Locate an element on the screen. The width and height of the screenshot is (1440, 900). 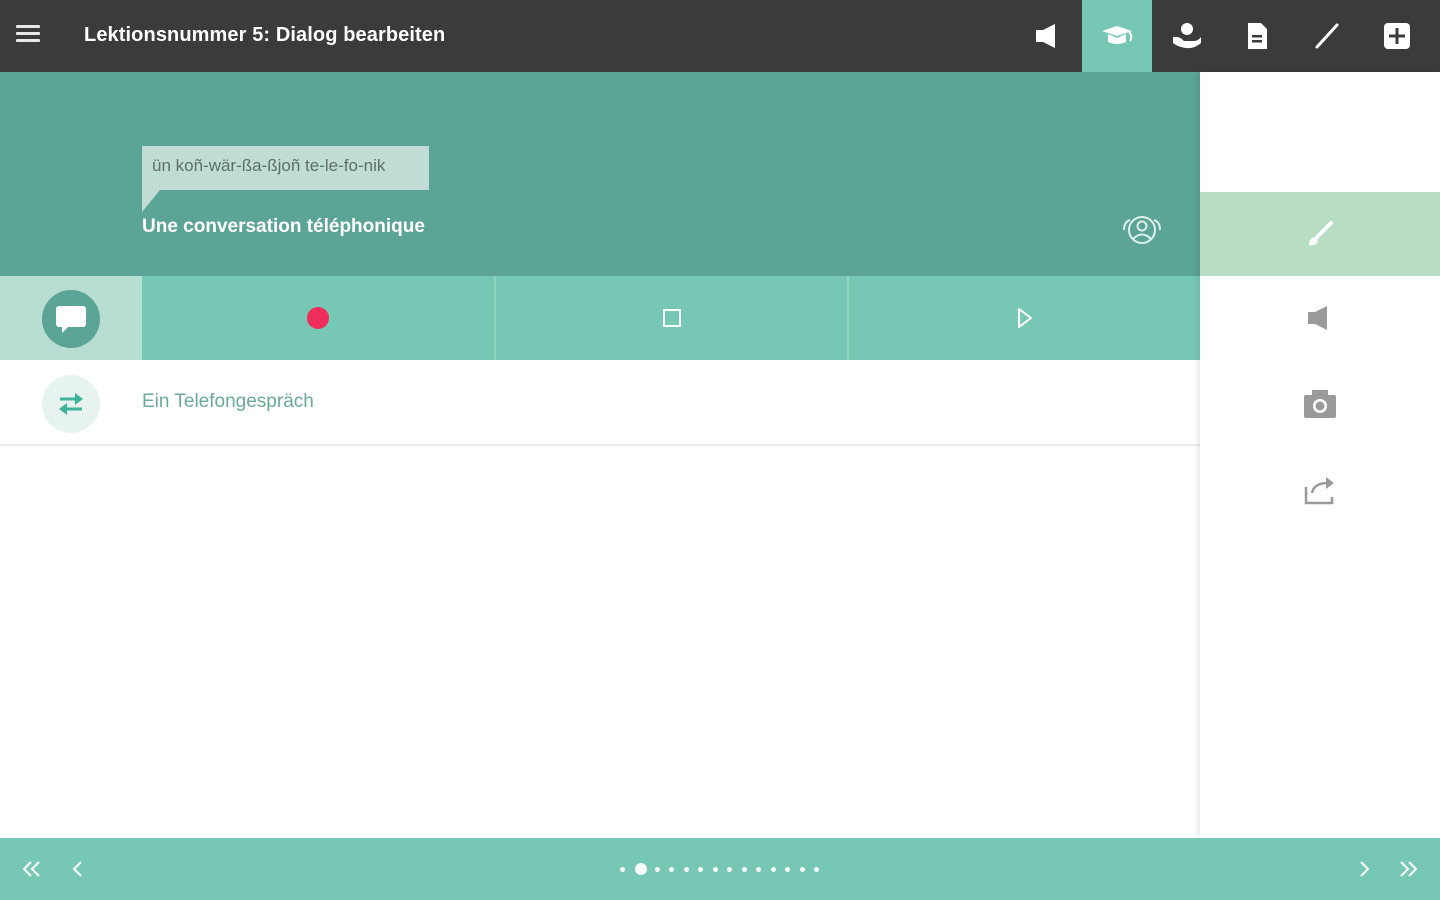
speech-bubble-tail is located at coordinates (151, 201).